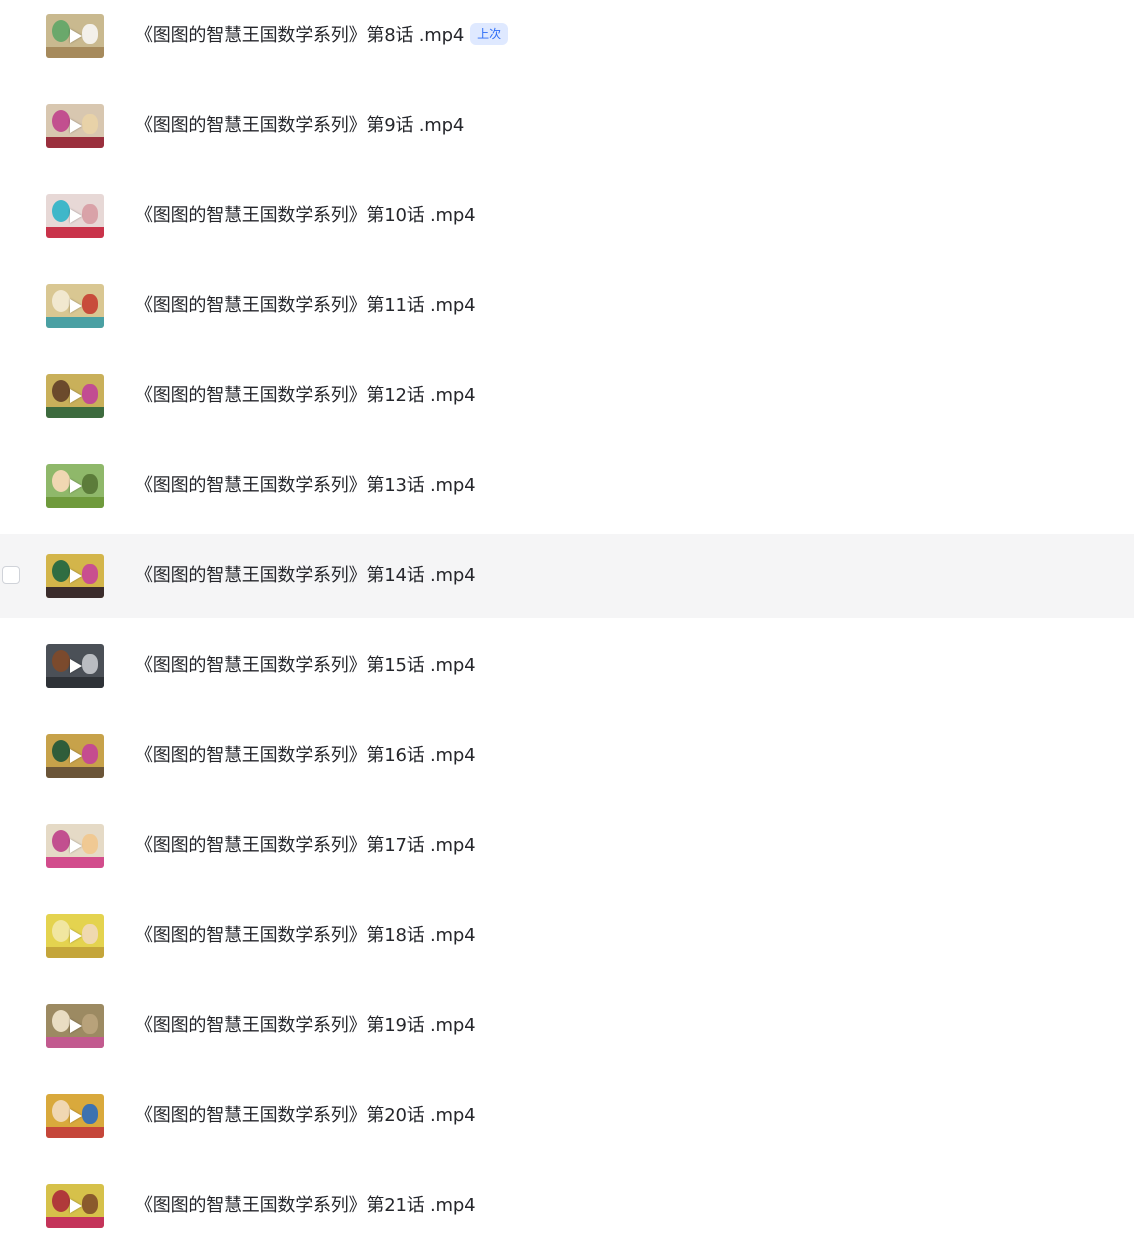  I want to click on file-name-text: 《图图的智慧王国数学系列》第21话 .mp4, so click(305, 1205).